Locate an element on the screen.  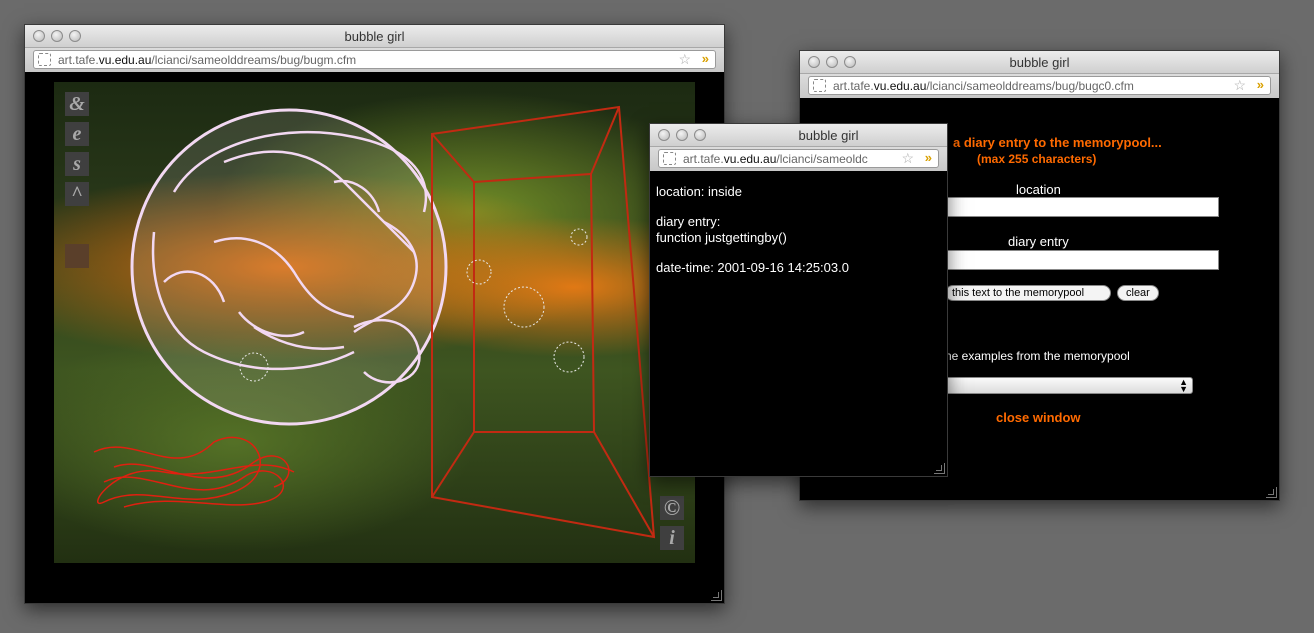
submit-to-memorypool-button: this text to the memorypool is located at coordinates (1028, 293).